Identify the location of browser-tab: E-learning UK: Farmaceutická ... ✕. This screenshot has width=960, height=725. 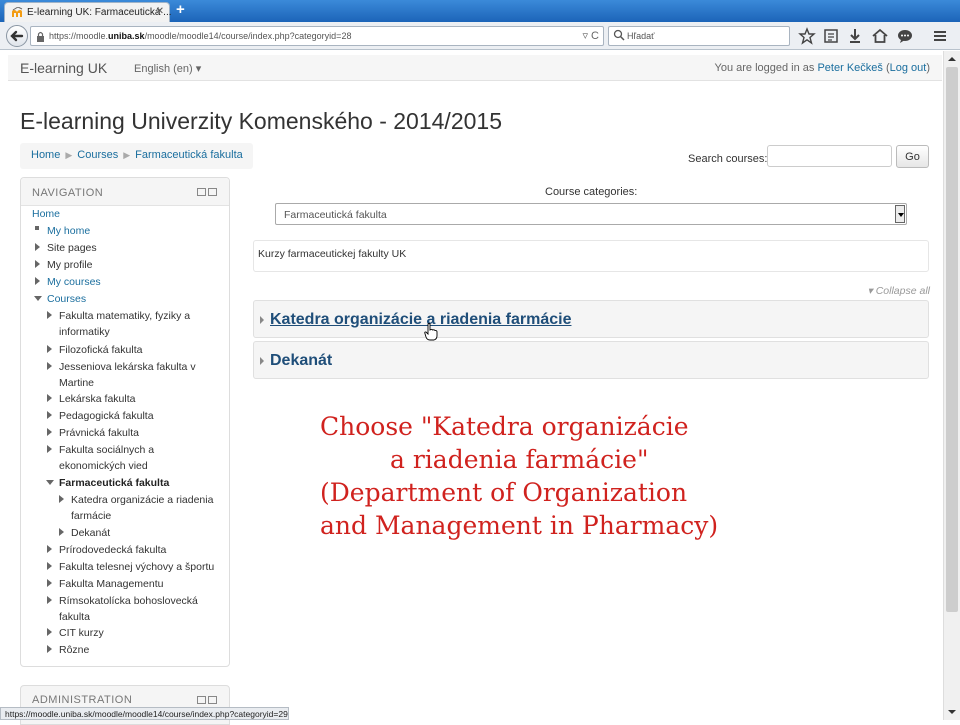
(88, 12).